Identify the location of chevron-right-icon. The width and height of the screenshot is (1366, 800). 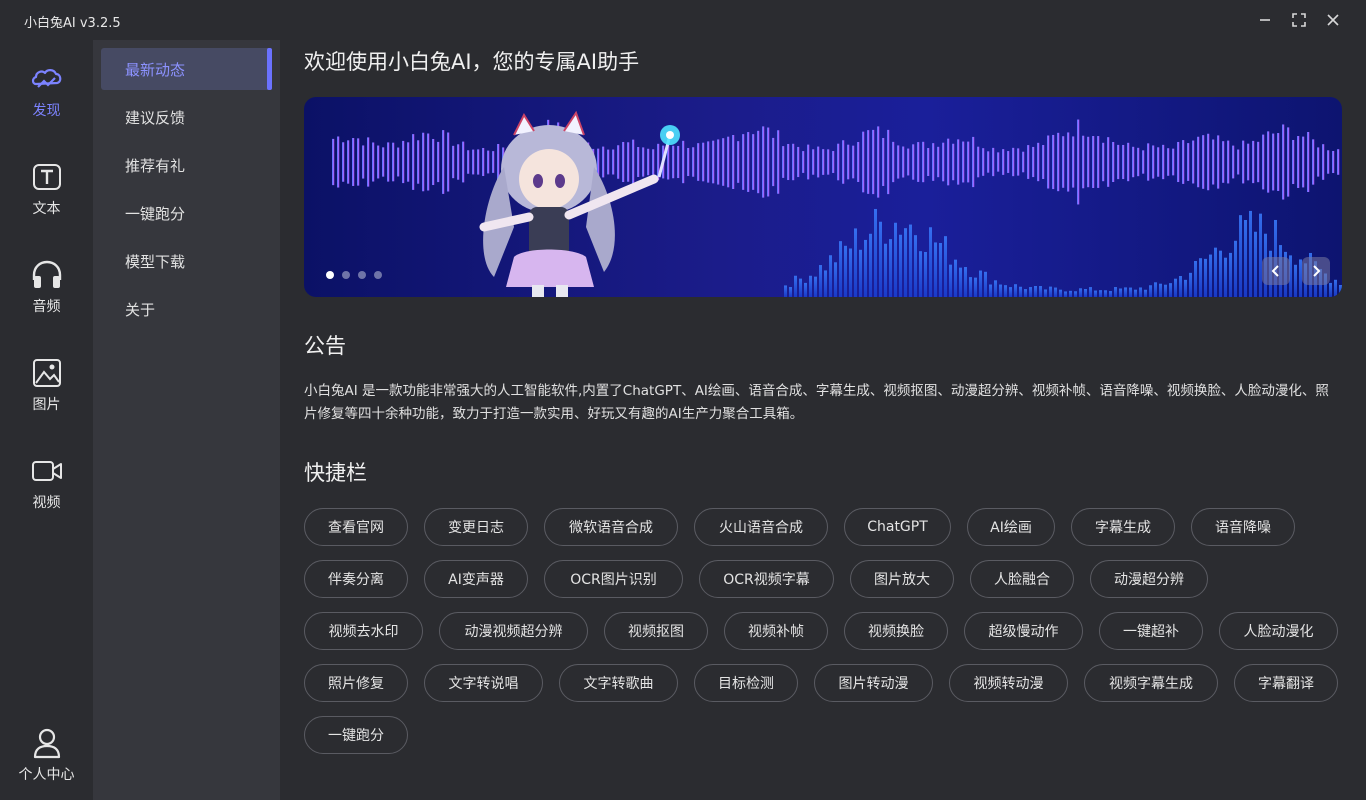
(1317, 271).